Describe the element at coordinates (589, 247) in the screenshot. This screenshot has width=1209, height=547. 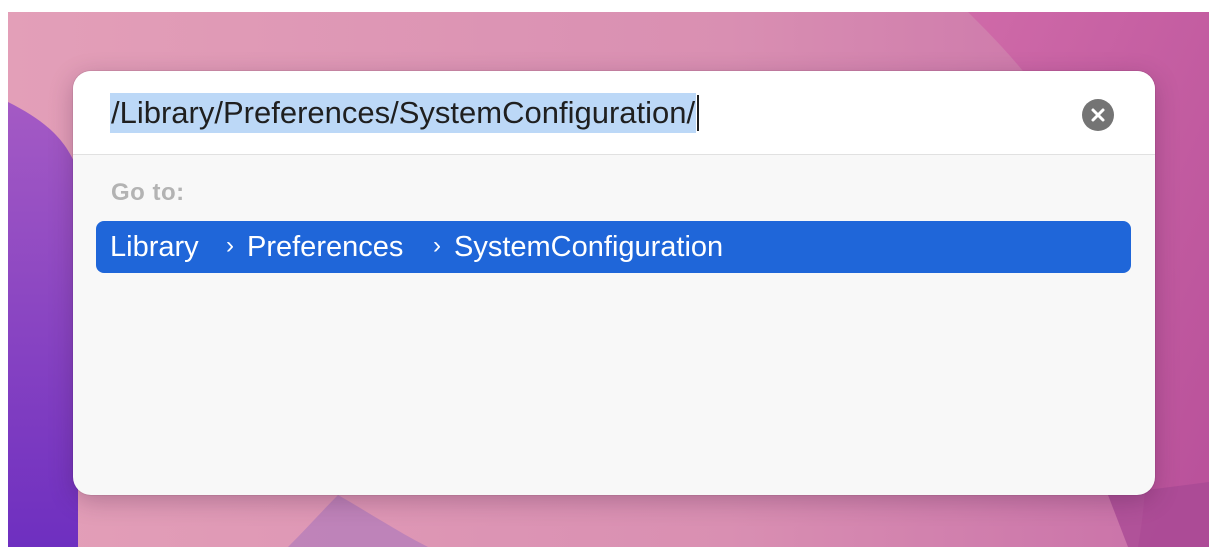
I see `crumb-systemconfiguration: SystemConfiguration` at that location.